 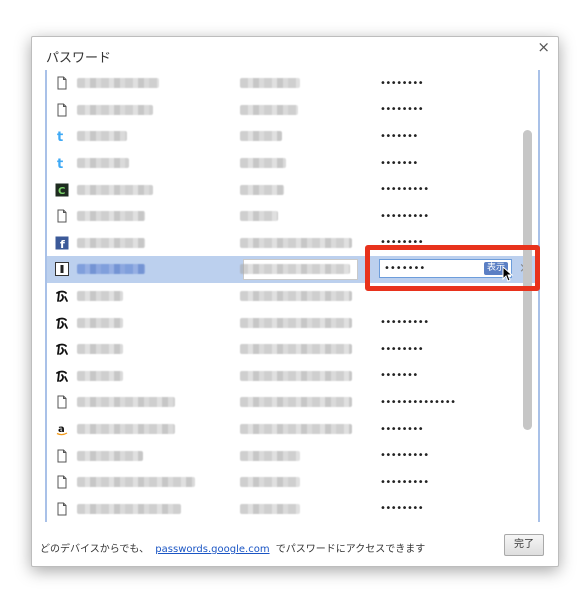 I want to click on done-button: 完了, so click(x=524, y=545).